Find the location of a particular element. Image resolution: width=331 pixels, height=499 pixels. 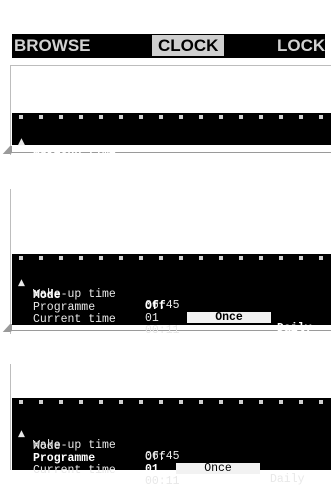

up-arrow-icon: ▲ is located at coordinates (21, 142).